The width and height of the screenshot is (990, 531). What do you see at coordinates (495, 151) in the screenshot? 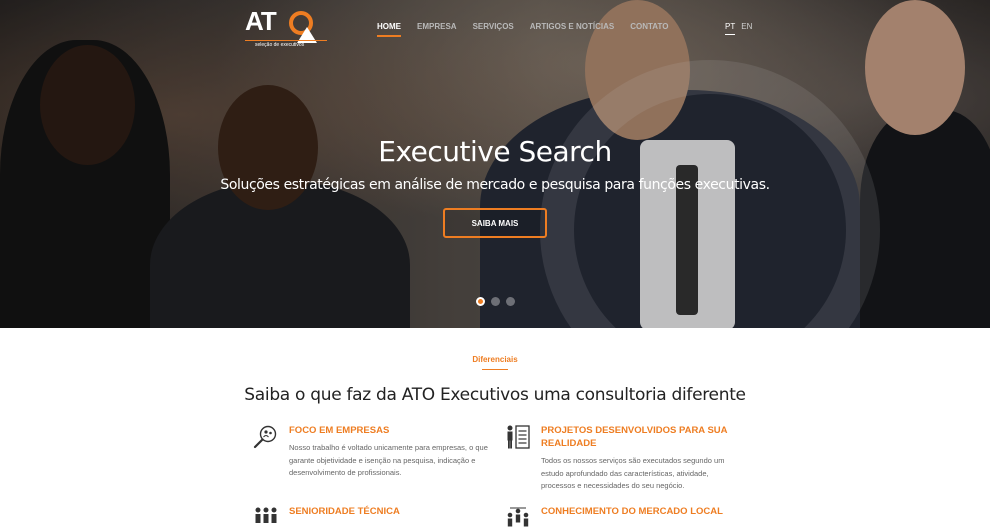
I see `hero-title: Executive Search` at bounding box center [495, 151].